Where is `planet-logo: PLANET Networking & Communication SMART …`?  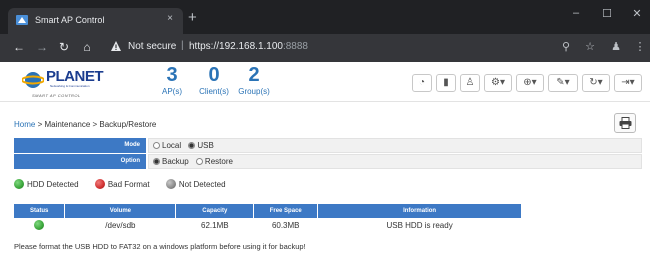
planet-logo: PLANET Networking & Communication SMART … is located at coordinates (77, 82).